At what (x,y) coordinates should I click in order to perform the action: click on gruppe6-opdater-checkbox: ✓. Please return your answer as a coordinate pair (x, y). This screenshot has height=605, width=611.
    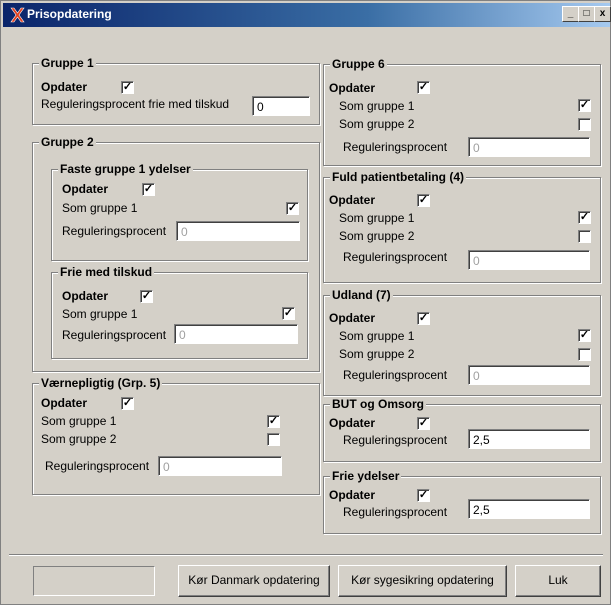
    Looking at the image, I should click on (423, 87).